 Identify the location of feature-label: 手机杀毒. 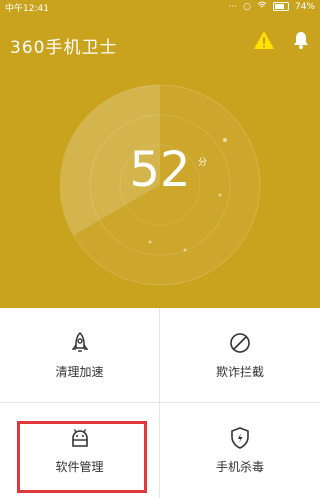
(239, 467).